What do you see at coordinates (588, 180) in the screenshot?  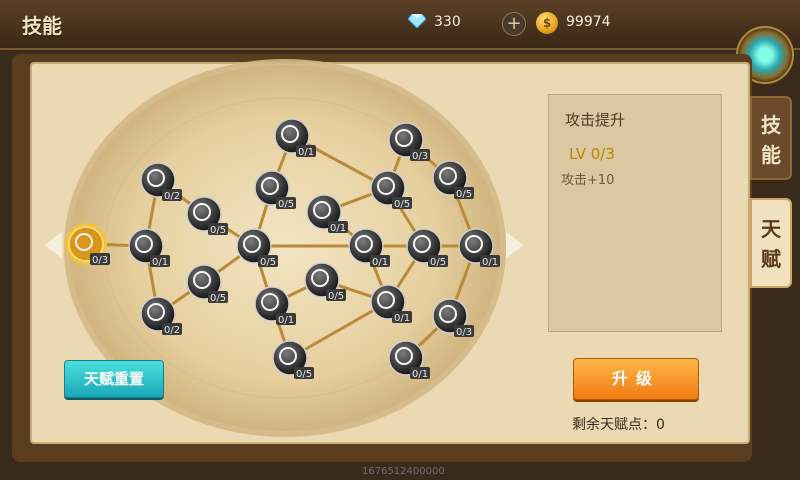 I see `talent-description: 攻击+10` at bounding box center [588, 180].